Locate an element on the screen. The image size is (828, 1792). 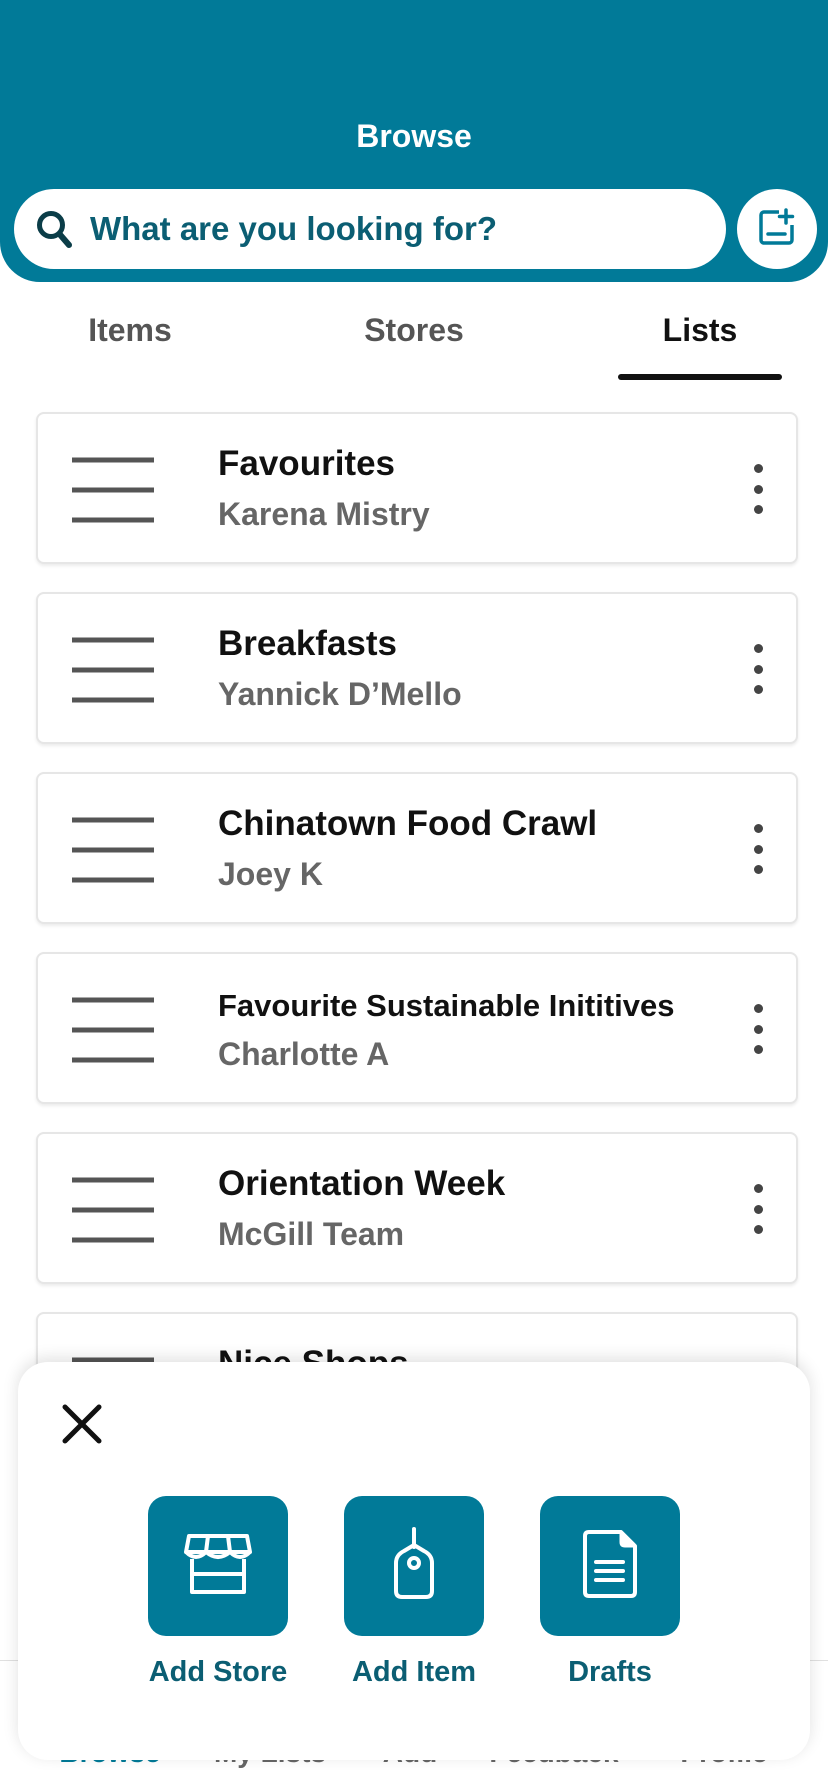
list-title: Breakfasts is located at coordinates (307, 643).